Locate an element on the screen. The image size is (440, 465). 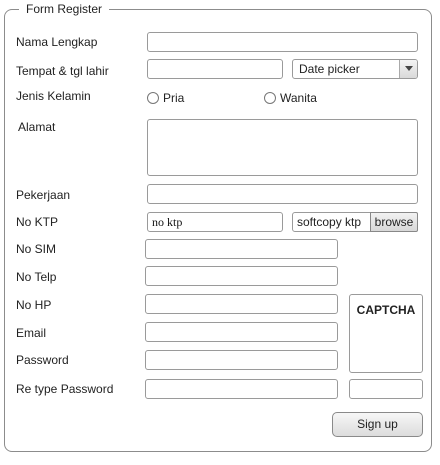
label-password: Password is located at coordinates (42, 360).